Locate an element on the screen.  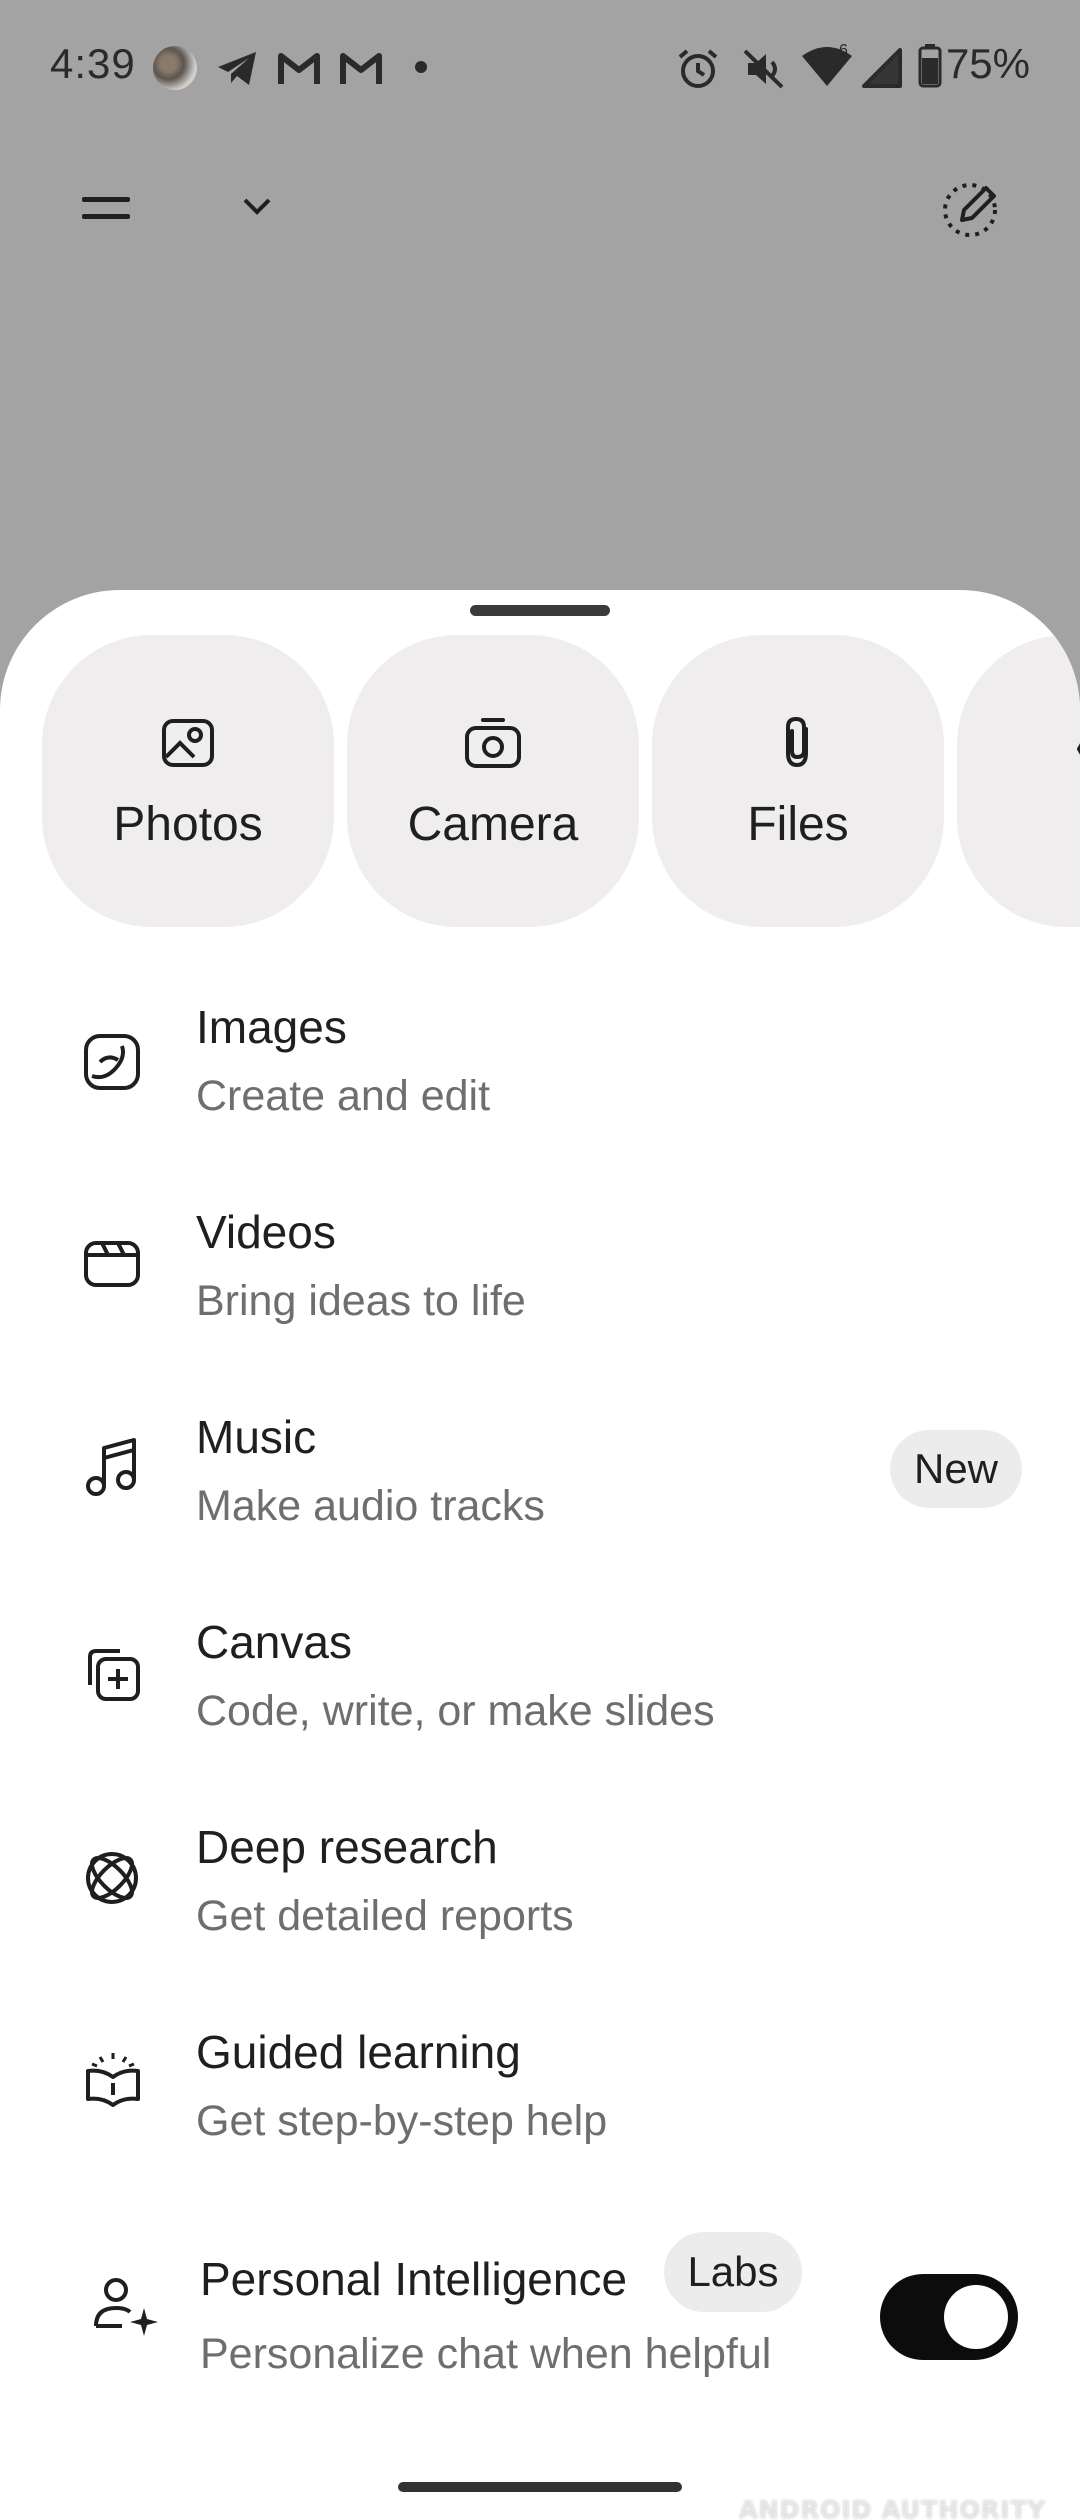
atom-icon is located at coordinates (112, 1878).